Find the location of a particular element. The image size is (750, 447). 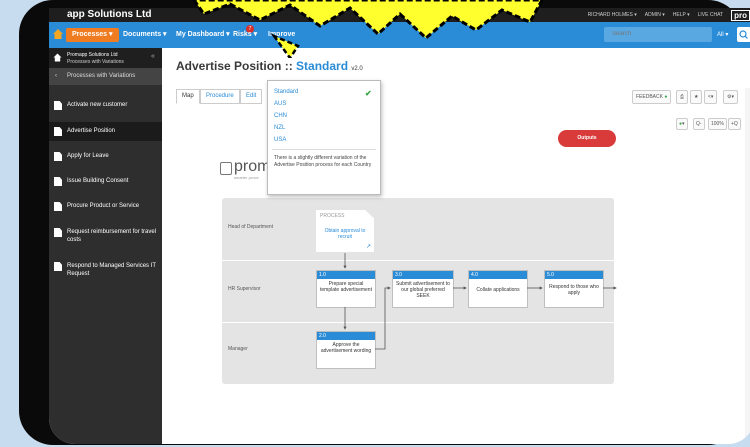

home-small-icon is located at coordinates (57, 57).